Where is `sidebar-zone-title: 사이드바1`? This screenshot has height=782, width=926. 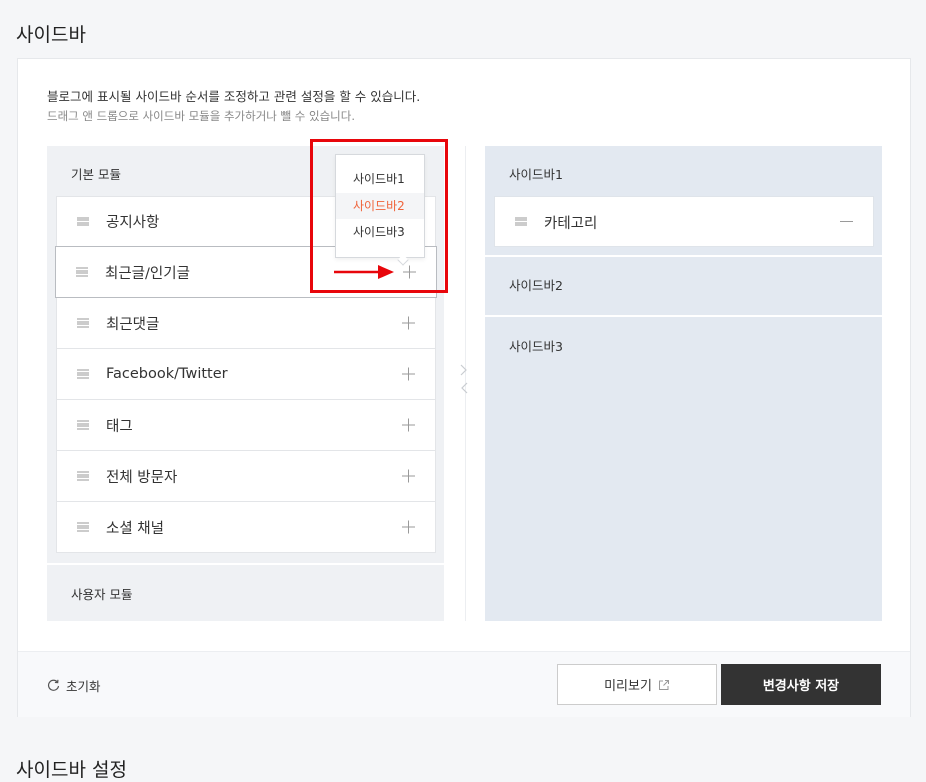 sidebar-zone-title: 사이드바1 is located at coordinates (536, 174).